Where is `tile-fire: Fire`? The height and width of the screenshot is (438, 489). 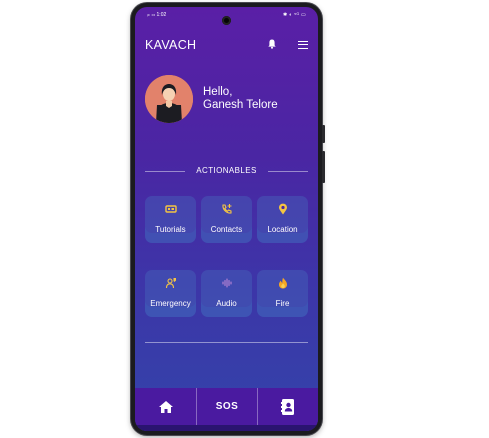
tile-fire: Fire is located at coordinates (282, 293).